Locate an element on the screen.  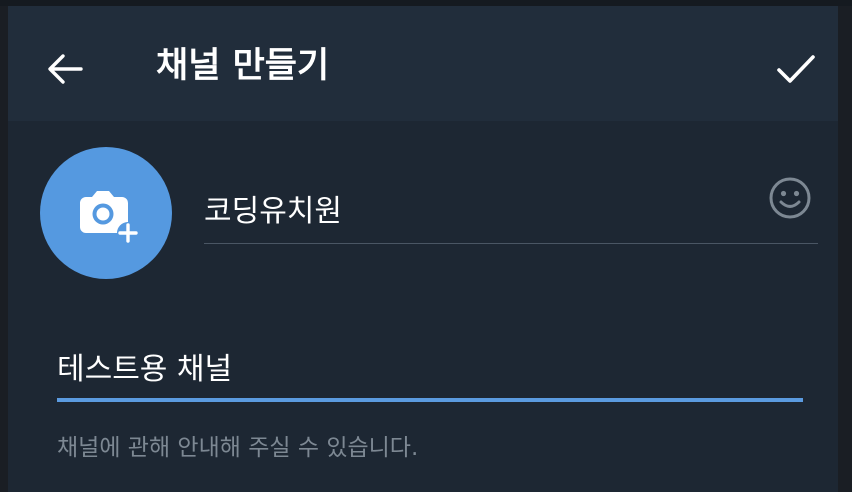
done-button is located at coordinates (796, 69).